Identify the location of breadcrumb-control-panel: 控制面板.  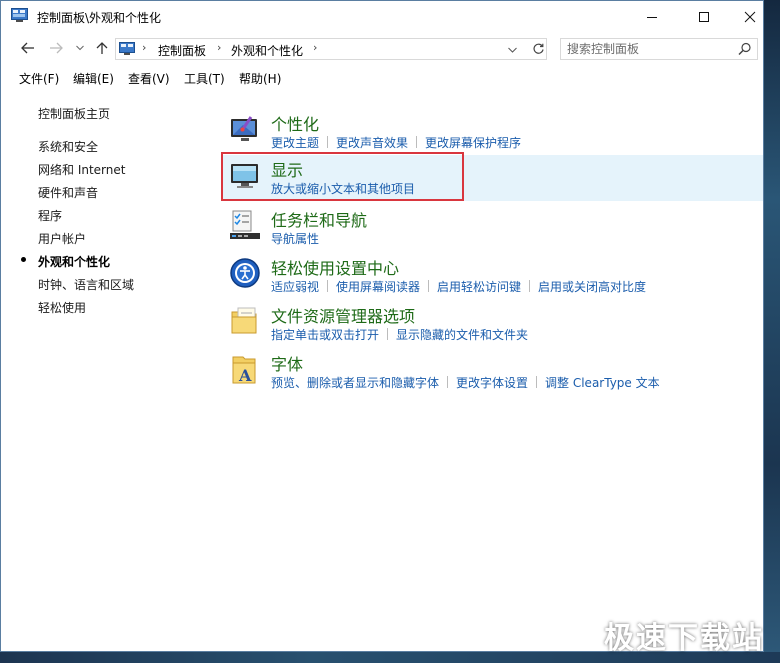
(182, 50).